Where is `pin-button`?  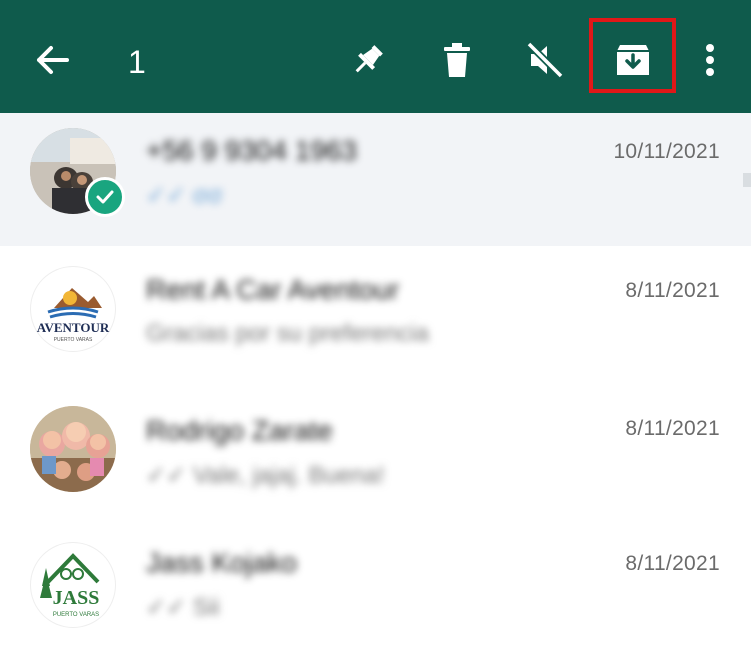 pin-button is located at coordinates (368, 60).